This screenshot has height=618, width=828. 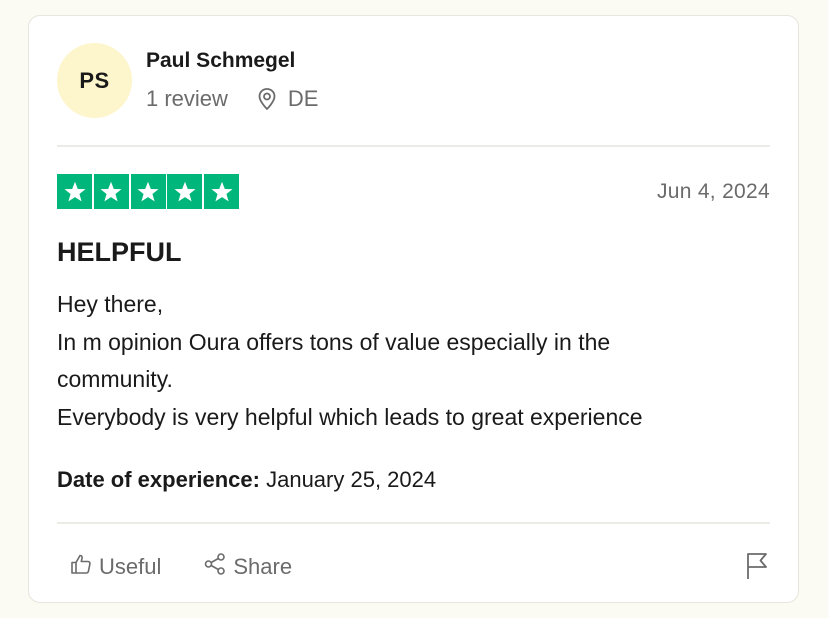 What do you see at coordinates (413, 523) in the screenshot?
I see `footer-divider` at bounding box center [413, 523].